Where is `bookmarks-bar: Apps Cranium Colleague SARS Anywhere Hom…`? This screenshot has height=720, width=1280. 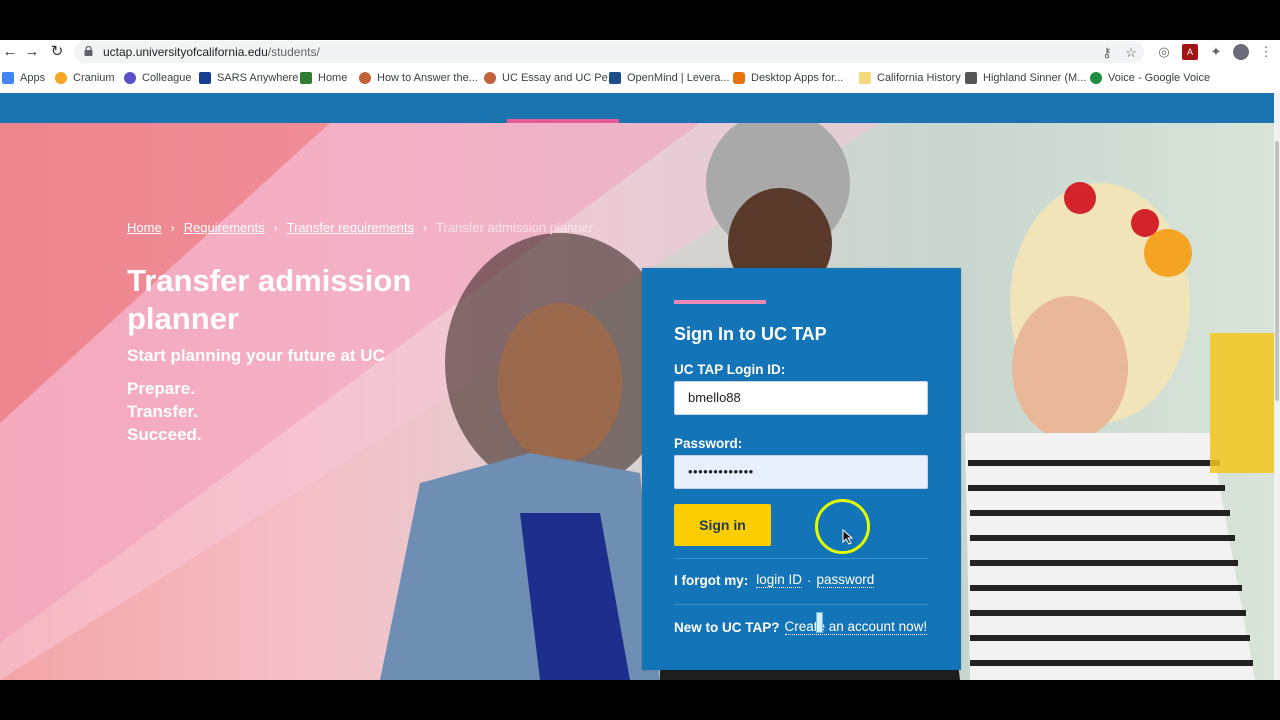 bookmarks-bar: Apps Cranium Colleague SARS Anywhere Hom… is located at coordinates (640, 78).